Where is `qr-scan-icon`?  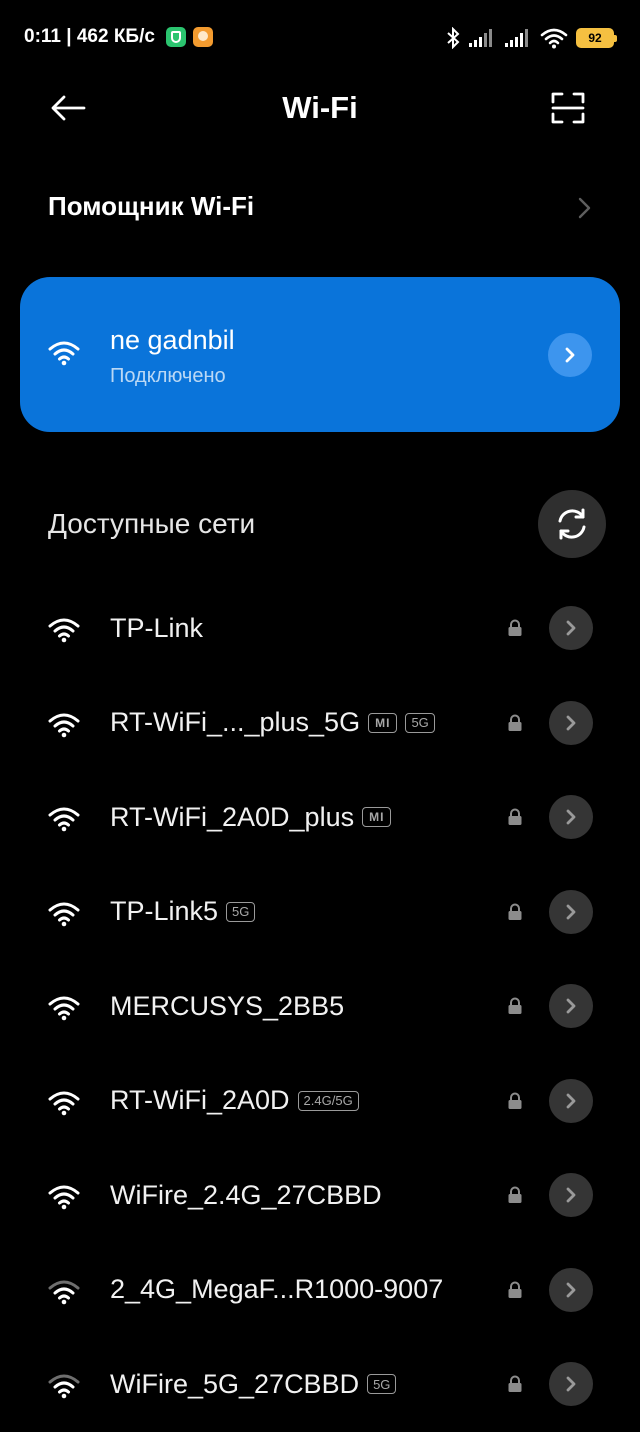 qr-scan-icon is located at coordinates (568, 108).